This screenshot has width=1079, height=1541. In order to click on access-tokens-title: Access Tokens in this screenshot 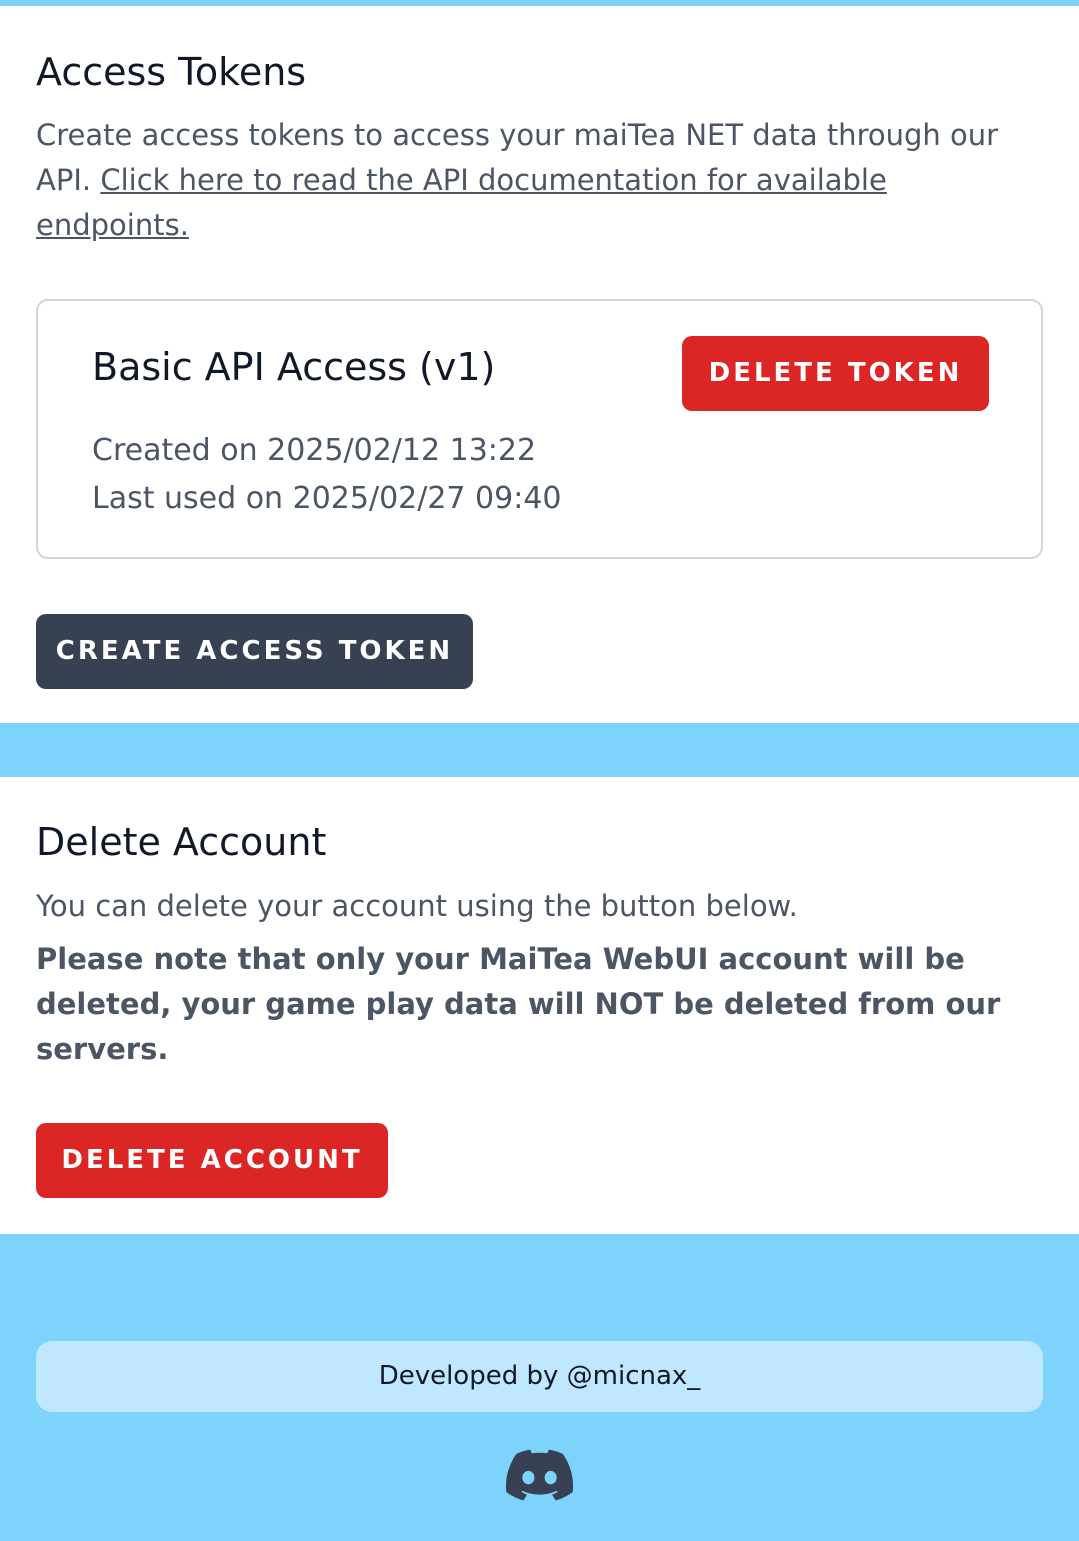, I will do `click(171, 72)`.